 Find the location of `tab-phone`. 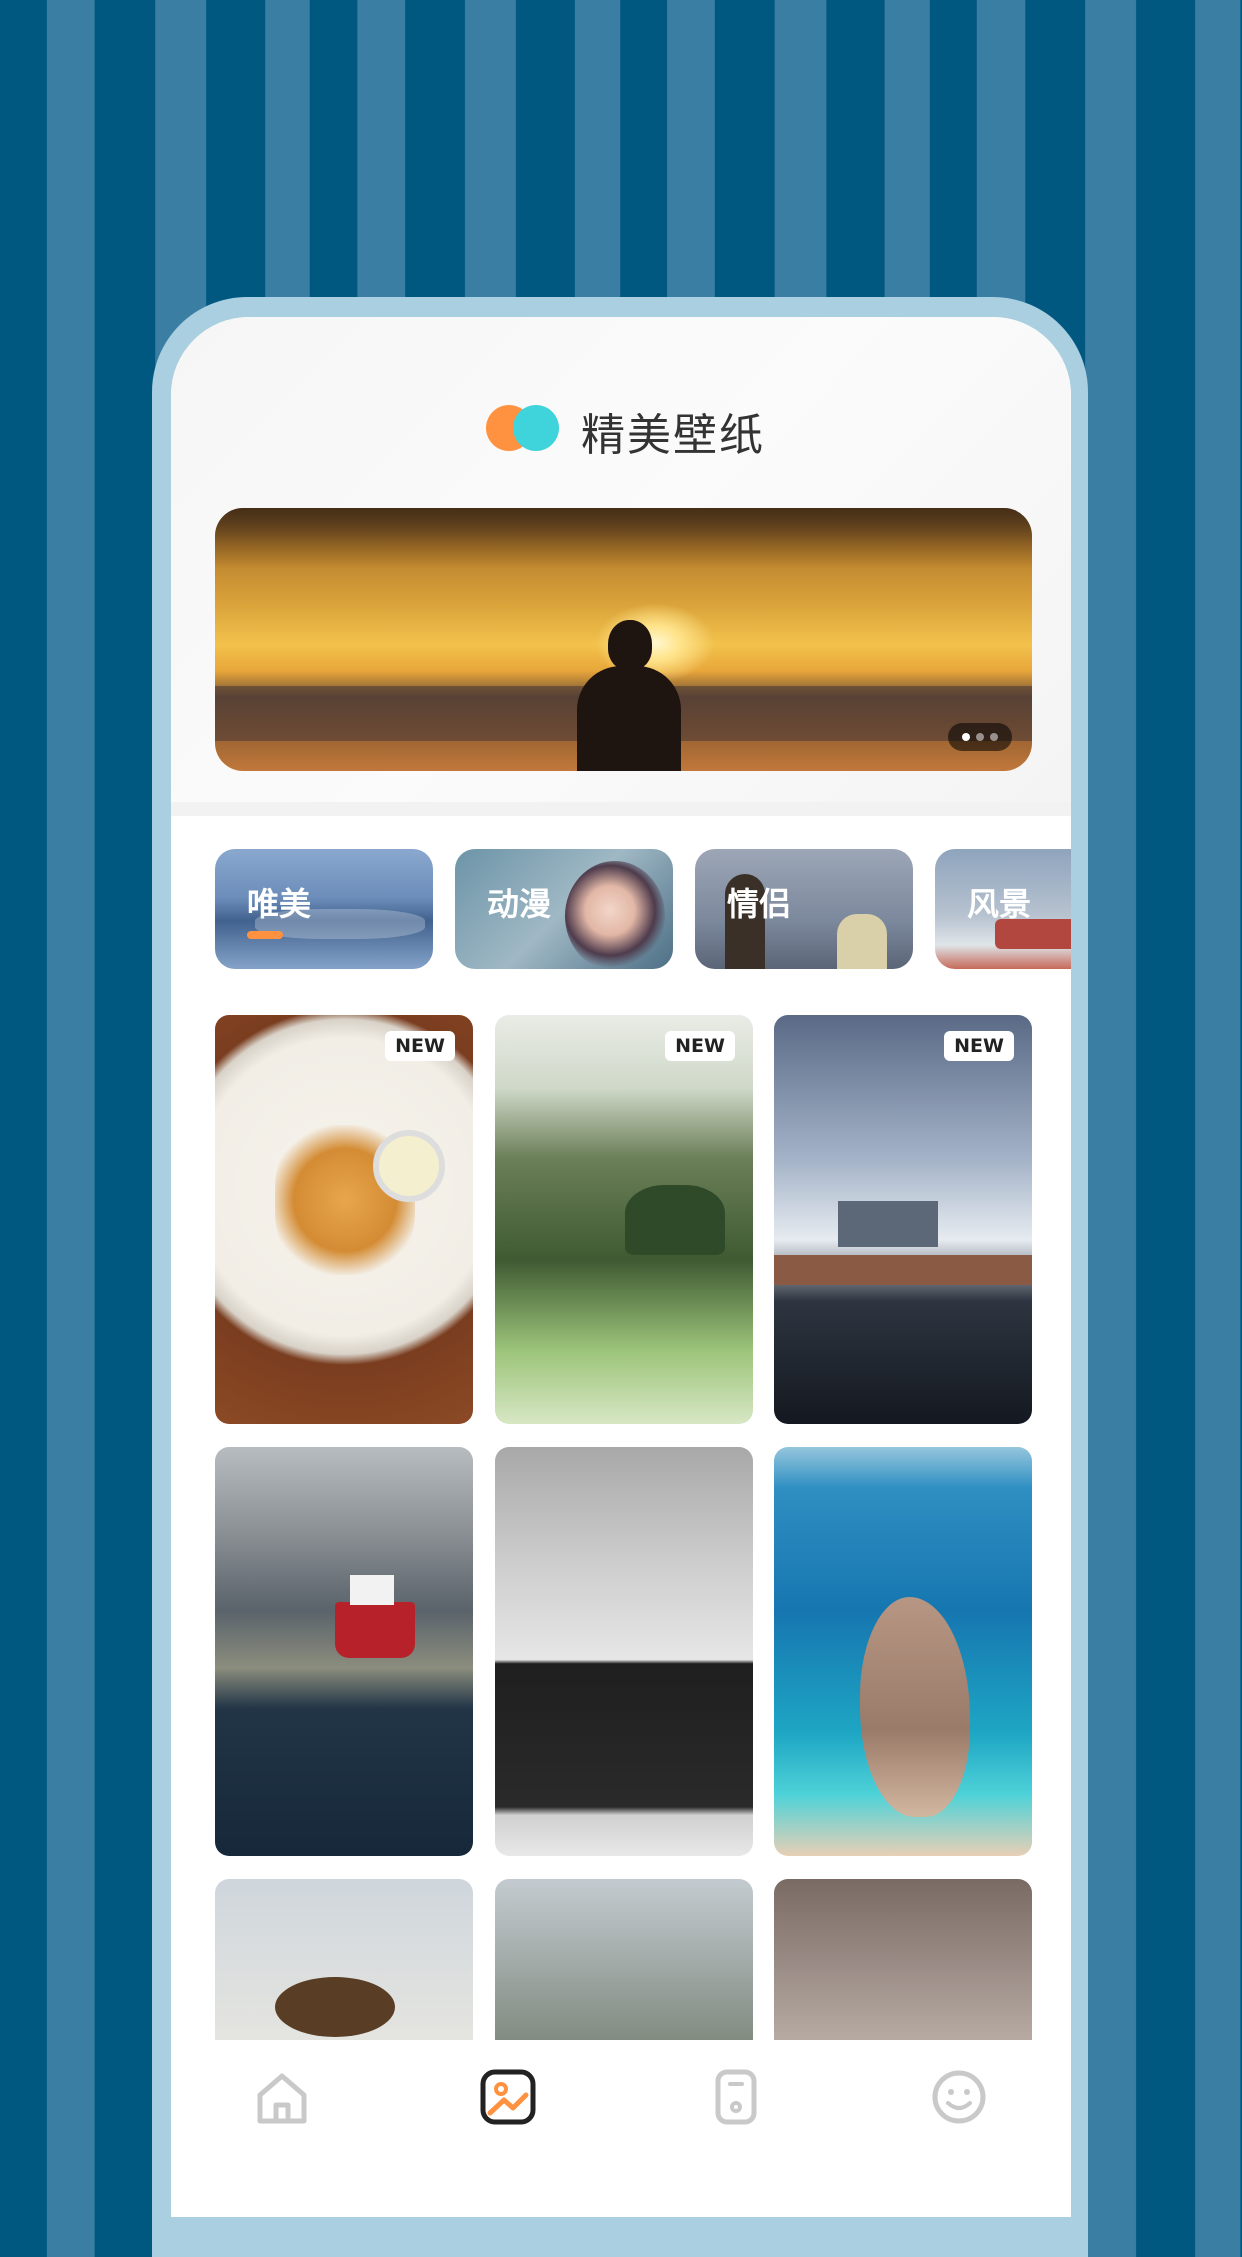

tab-phone is located at coordinates (736, 2097).